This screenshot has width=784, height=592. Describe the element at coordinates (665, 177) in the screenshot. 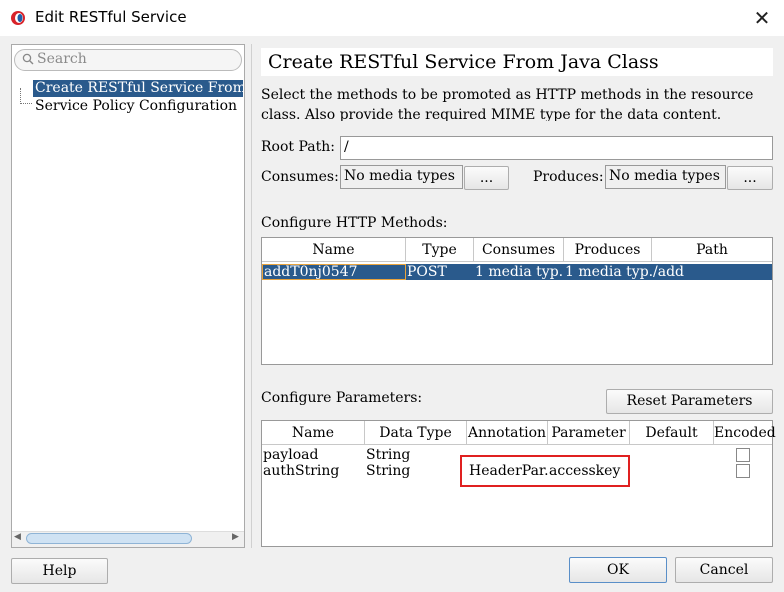

I see `produces-field: No media types` at that location.